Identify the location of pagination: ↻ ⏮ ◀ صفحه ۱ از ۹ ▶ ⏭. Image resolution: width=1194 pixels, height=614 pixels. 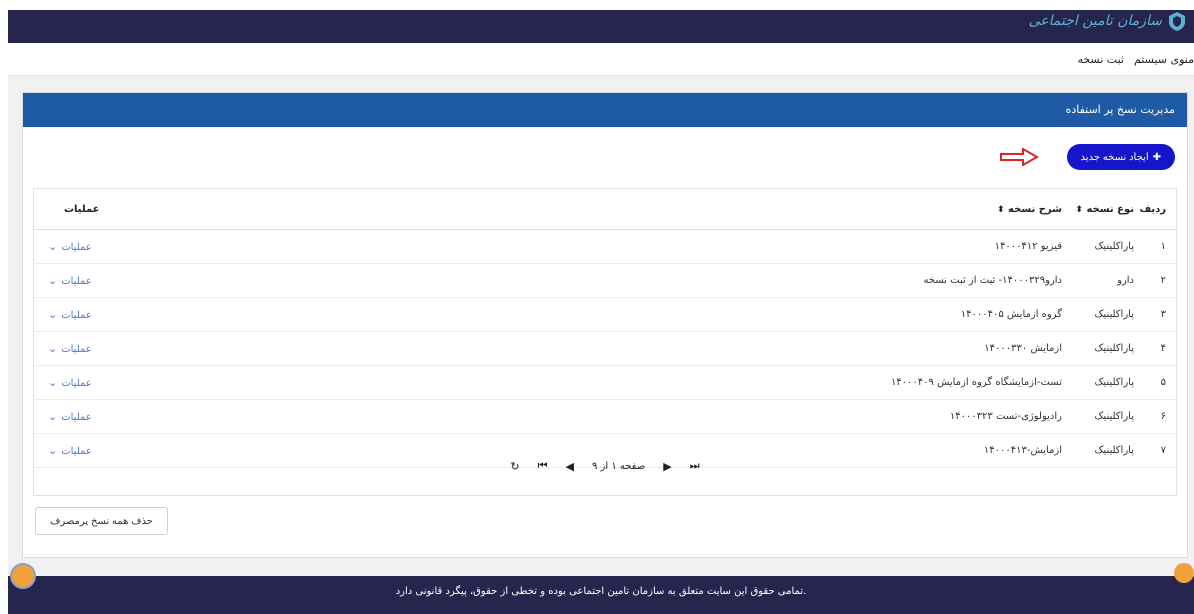
(605, 466).